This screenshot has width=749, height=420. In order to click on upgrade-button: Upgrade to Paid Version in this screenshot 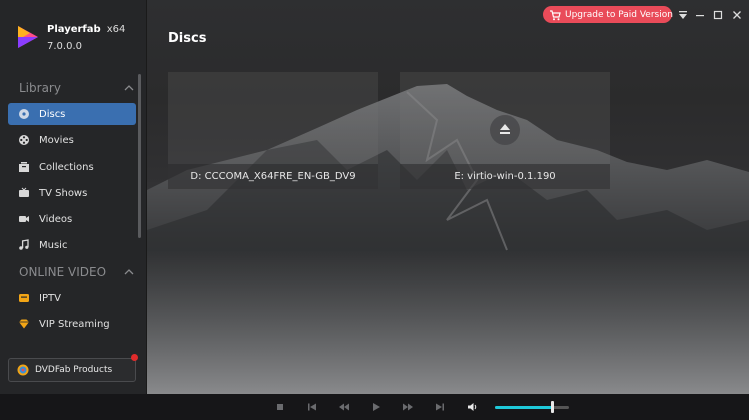, I will do `click(608, 14)`.